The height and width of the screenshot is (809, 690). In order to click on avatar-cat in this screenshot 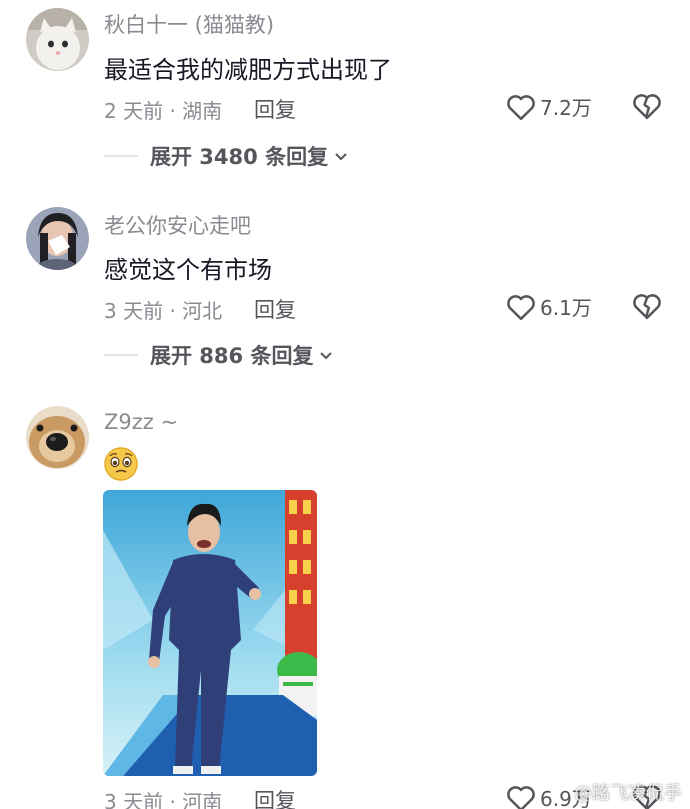, I will do `click(57, 39)`.